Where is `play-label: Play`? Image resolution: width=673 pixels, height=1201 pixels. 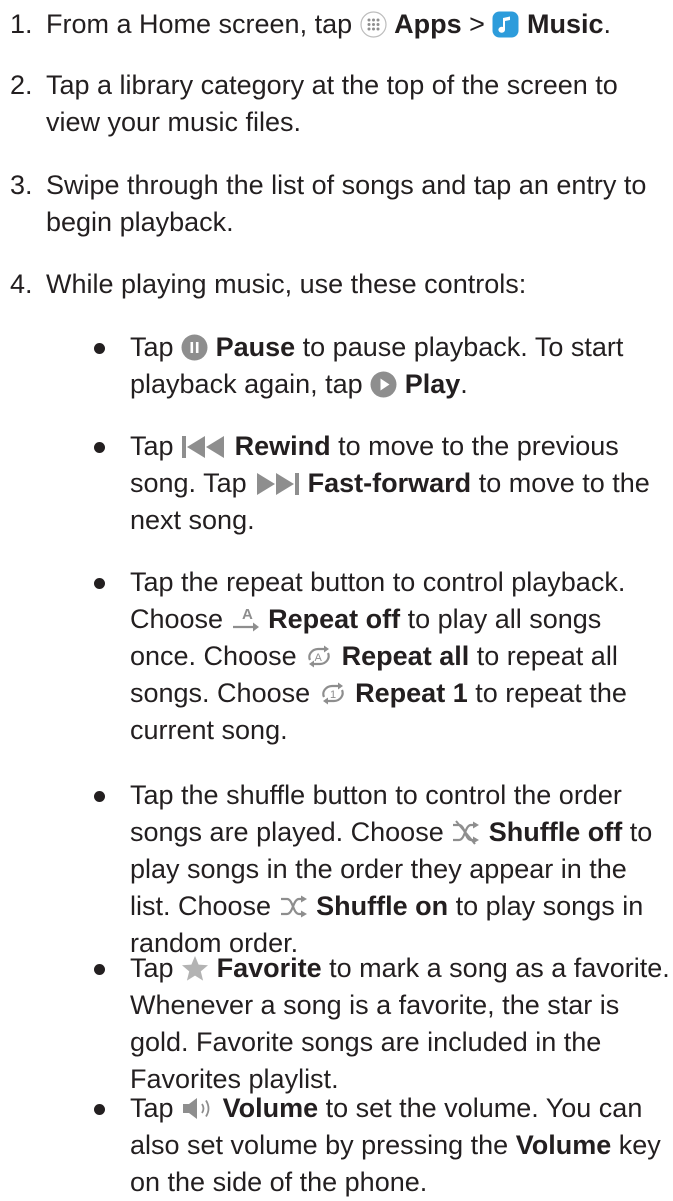
play-label: Play is located at coordinates (432, 384).